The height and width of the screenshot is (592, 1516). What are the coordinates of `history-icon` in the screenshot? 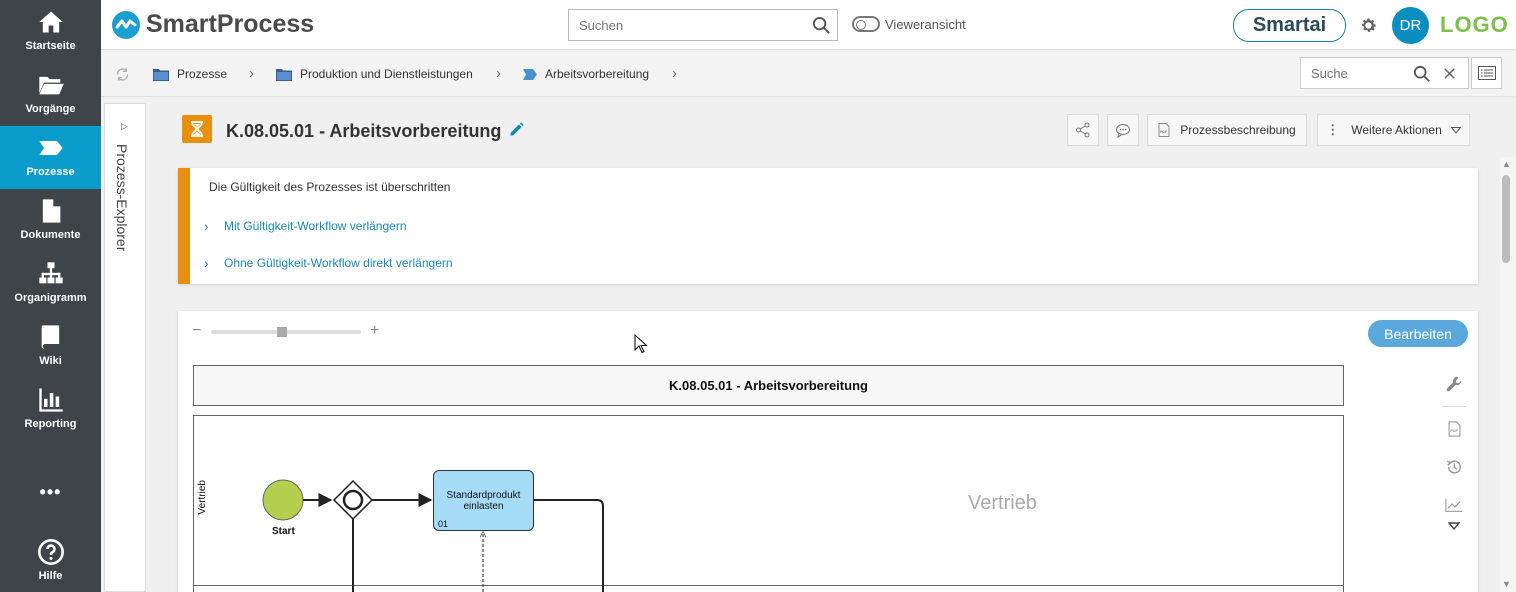 It's located at (1454, 467).